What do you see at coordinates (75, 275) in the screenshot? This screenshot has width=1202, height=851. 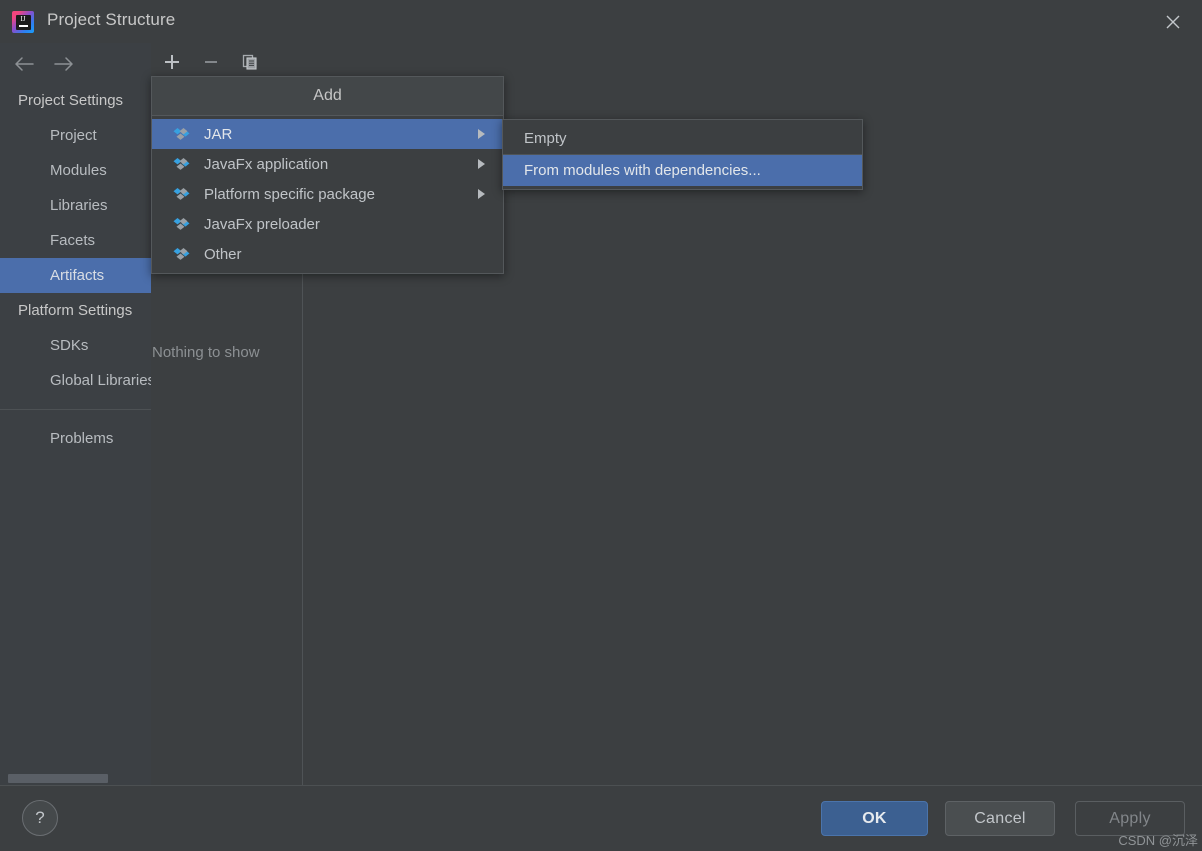 I see `sidebar-item-artifacts: Artifacts` at bounding box center [75, 275].